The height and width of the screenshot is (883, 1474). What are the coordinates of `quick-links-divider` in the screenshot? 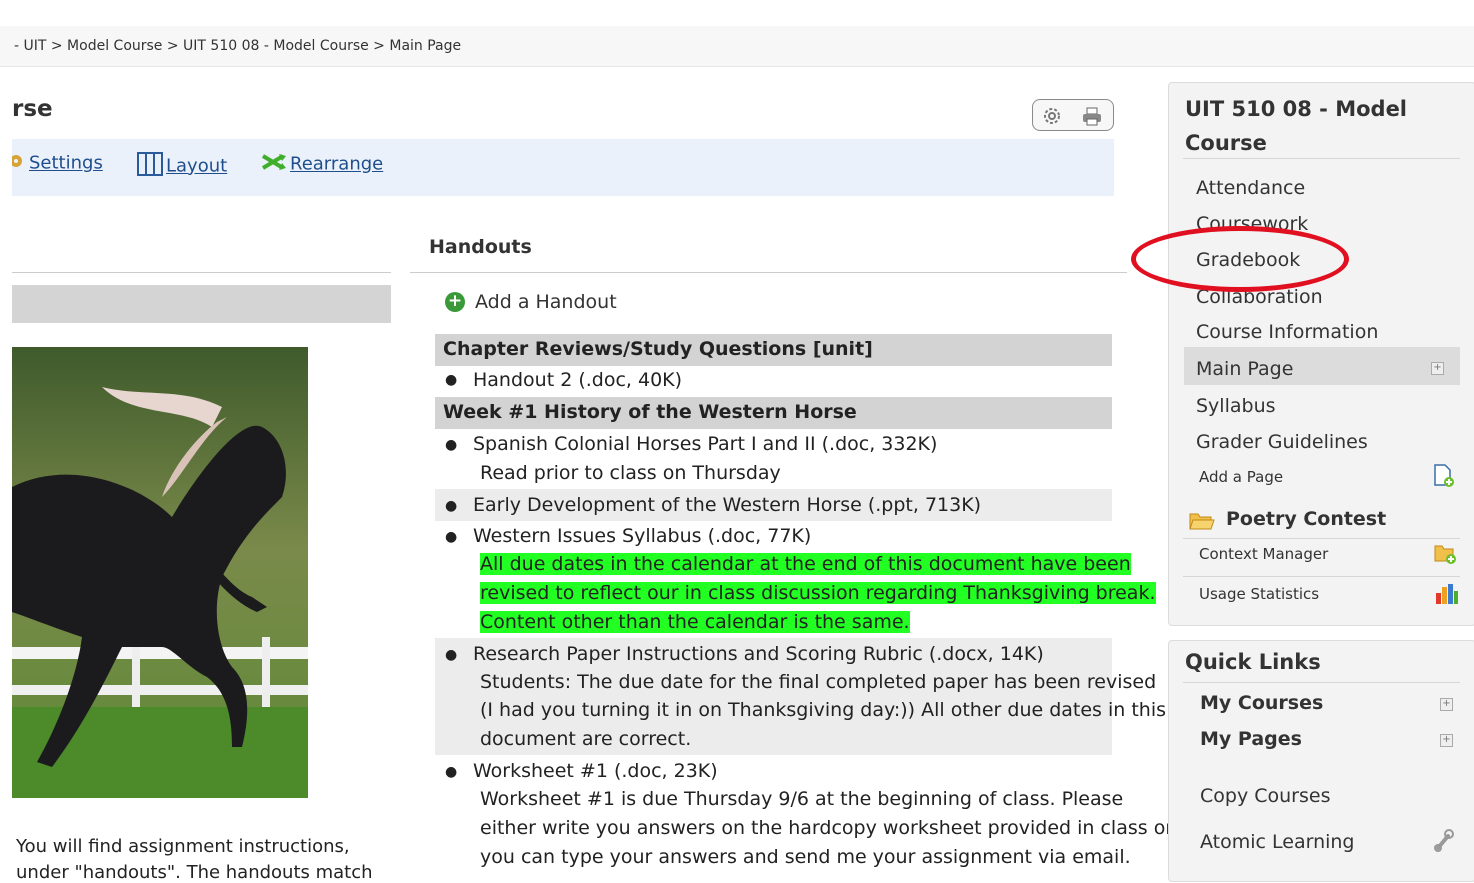 It's located at (1321, 682).